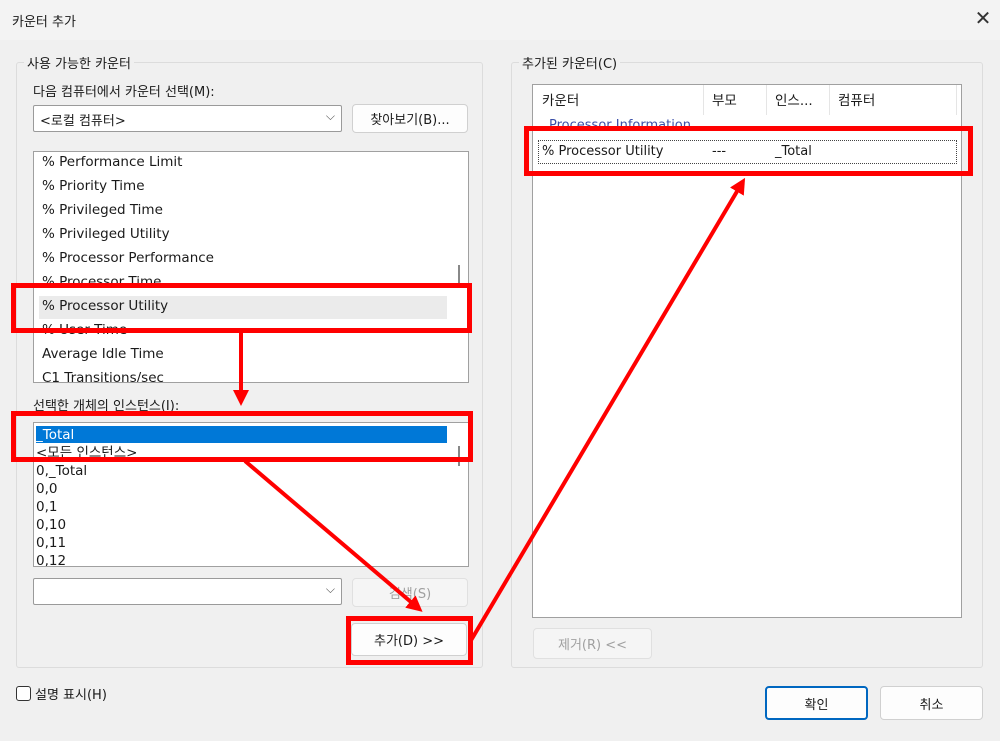  I want to click on remove-button: 제거(R) <<, so click(592, 643).